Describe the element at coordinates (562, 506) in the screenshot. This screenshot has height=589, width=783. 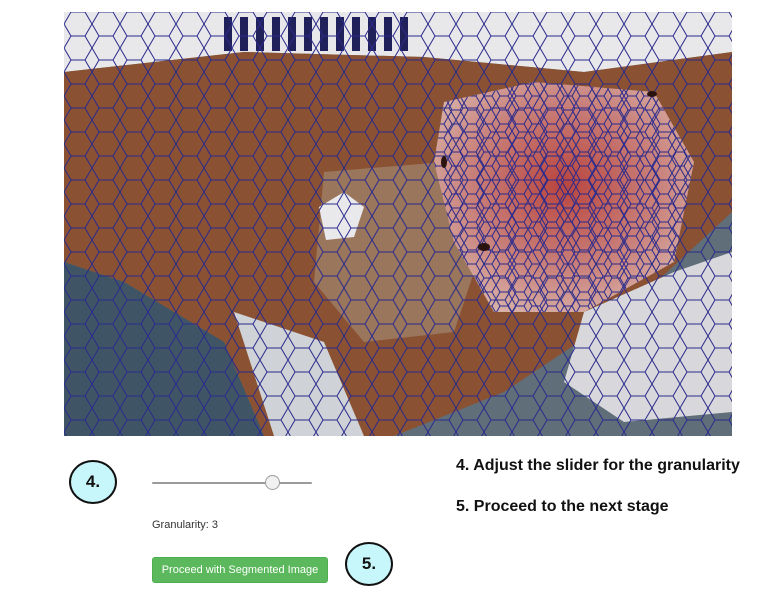
I see `step-5-instruction: 5. Proceed to the next stage` at that location.